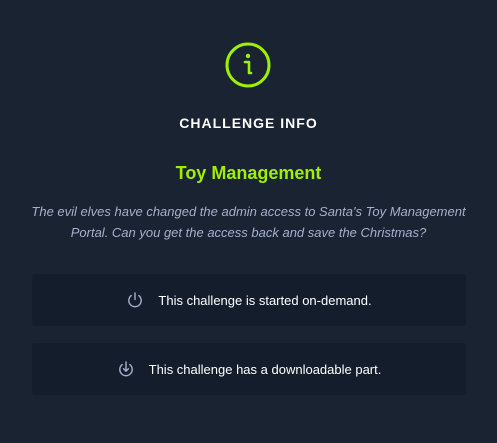 Image resolution: width=497 pixels, height=443 pixels. I want to click on section-title: CHALLENGE INFO, so click(248, 123).